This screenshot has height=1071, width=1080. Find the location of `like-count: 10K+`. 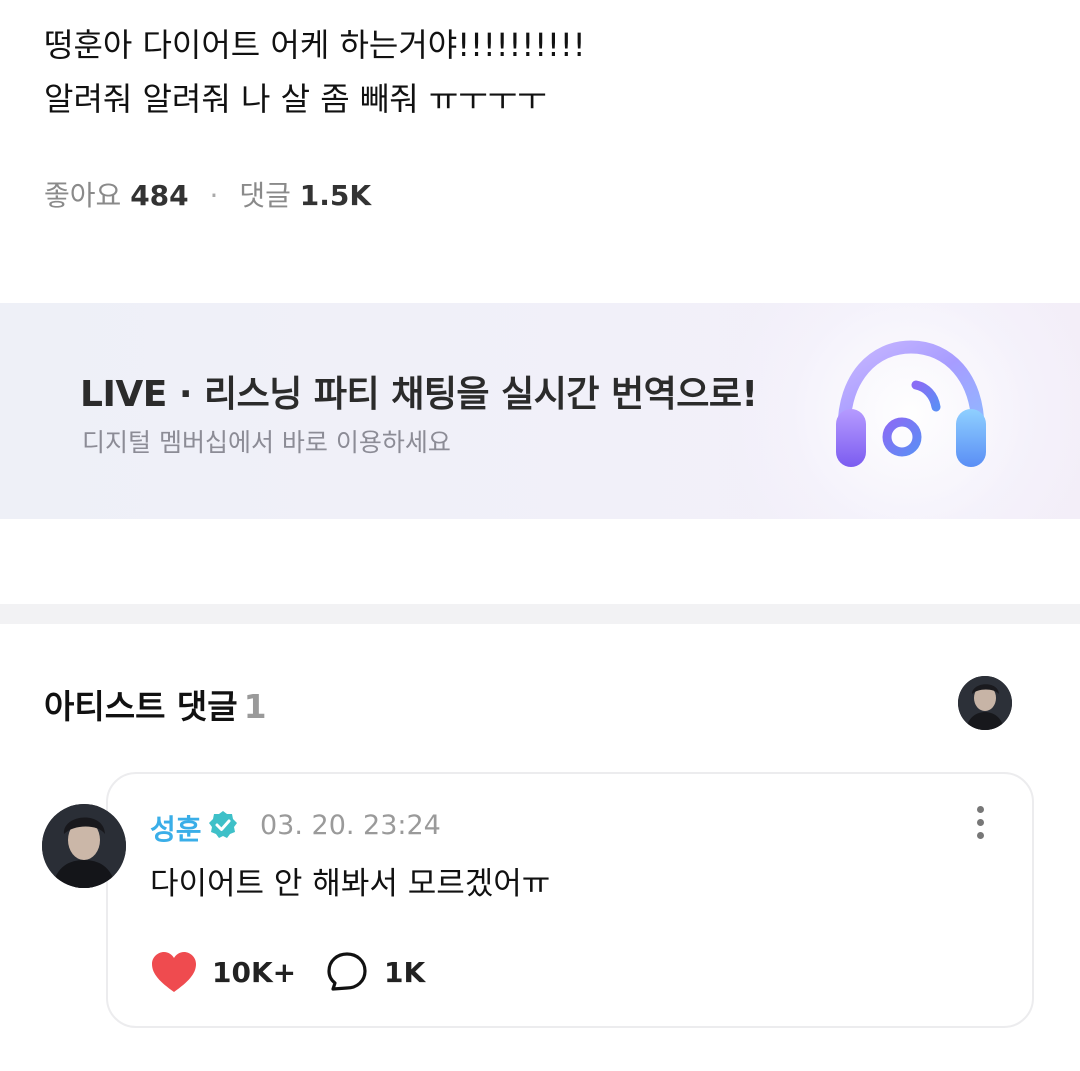

like-count: 10K+ is located at coordinates (254, 972).